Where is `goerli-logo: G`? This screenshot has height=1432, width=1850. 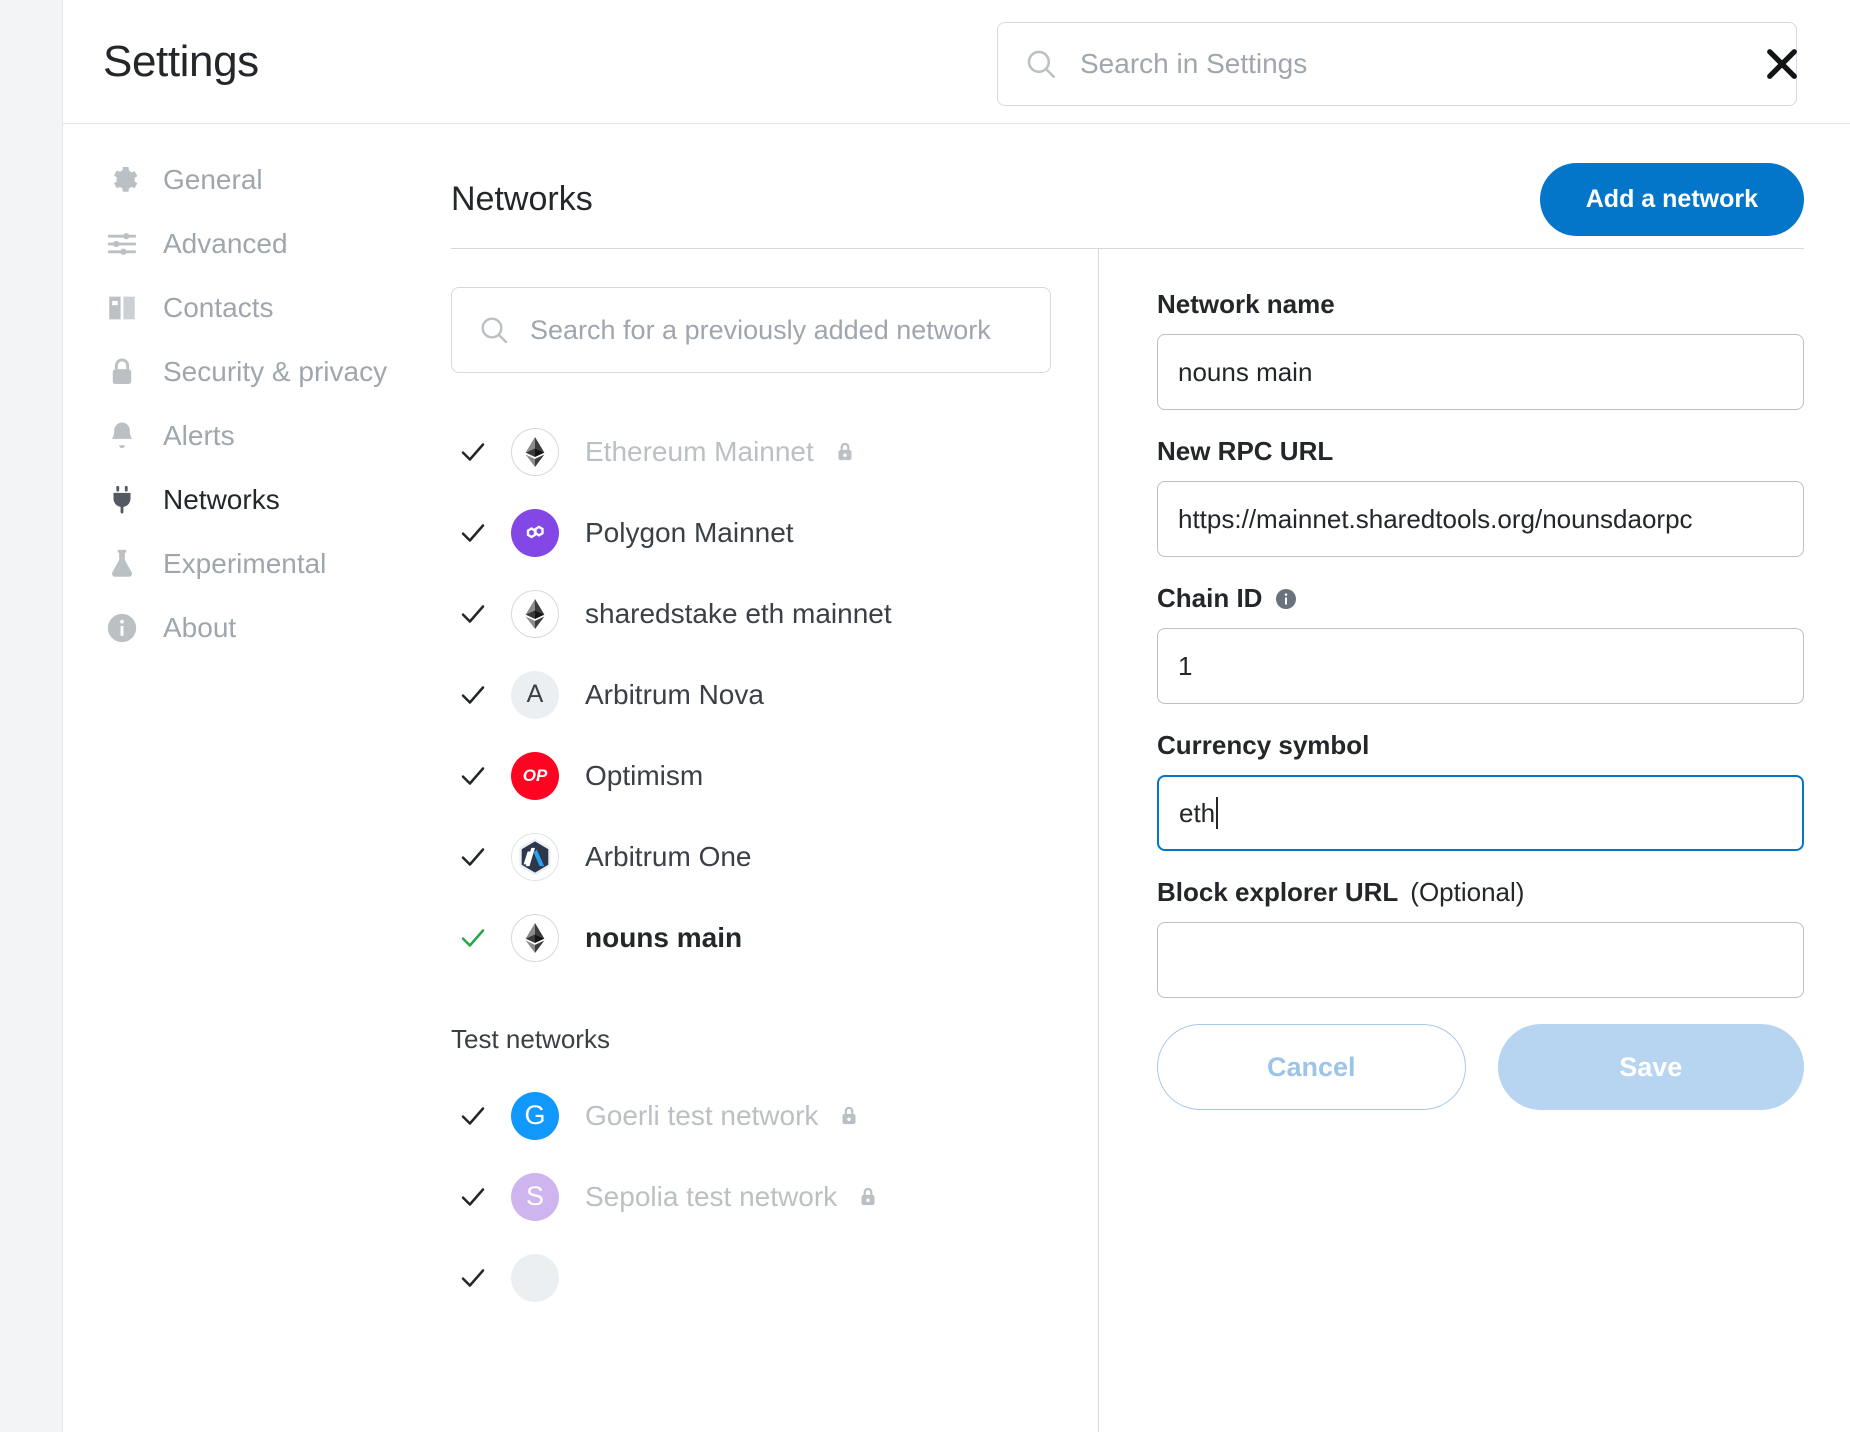
goerli-logo: G is located at coordinates (535, 1115).